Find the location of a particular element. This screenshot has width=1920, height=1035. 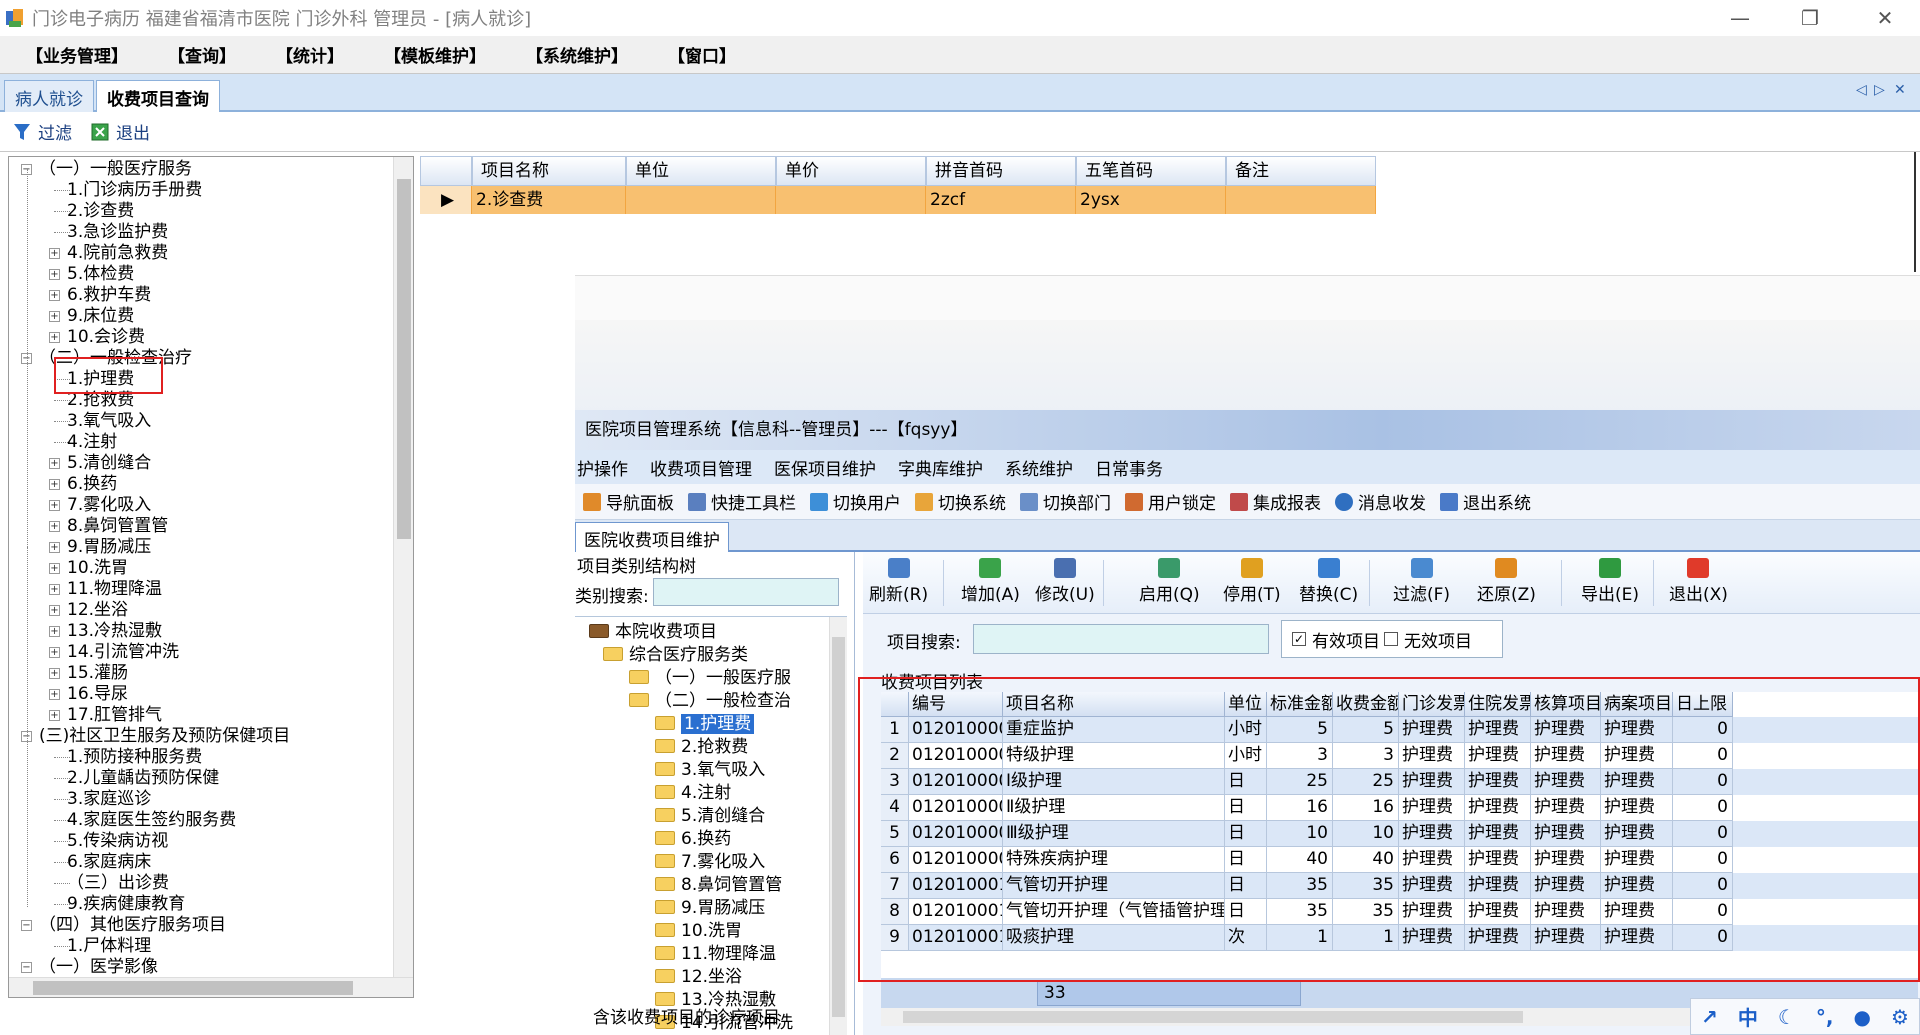

moon-icon: ☾ is located at coordinates (1787, 1017).